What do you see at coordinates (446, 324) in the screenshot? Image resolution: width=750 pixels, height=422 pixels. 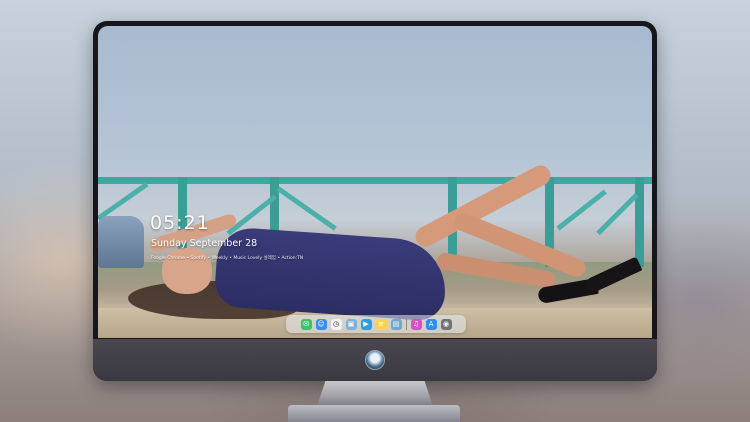 I see `camera-icon: ◉` at bounding box center [446, 324].